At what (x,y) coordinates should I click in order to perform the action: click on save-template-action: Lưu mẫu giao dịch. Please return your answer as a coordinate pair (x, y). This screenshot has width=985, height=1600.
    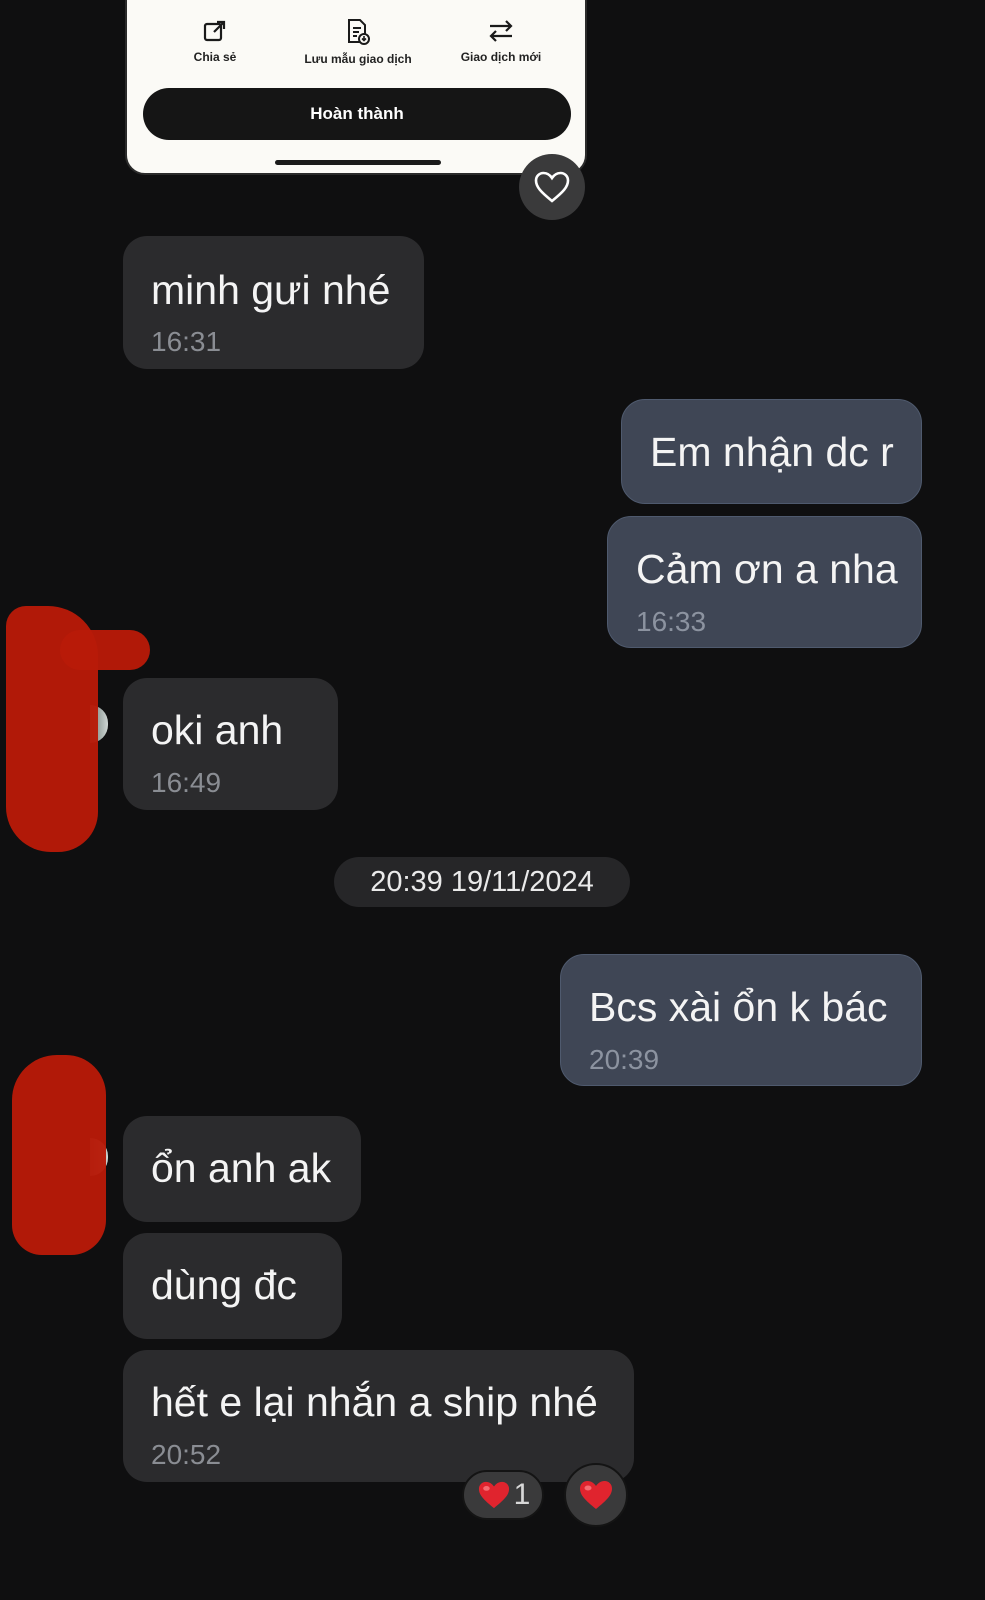
    Looking at the image, I should click on (358, 42).